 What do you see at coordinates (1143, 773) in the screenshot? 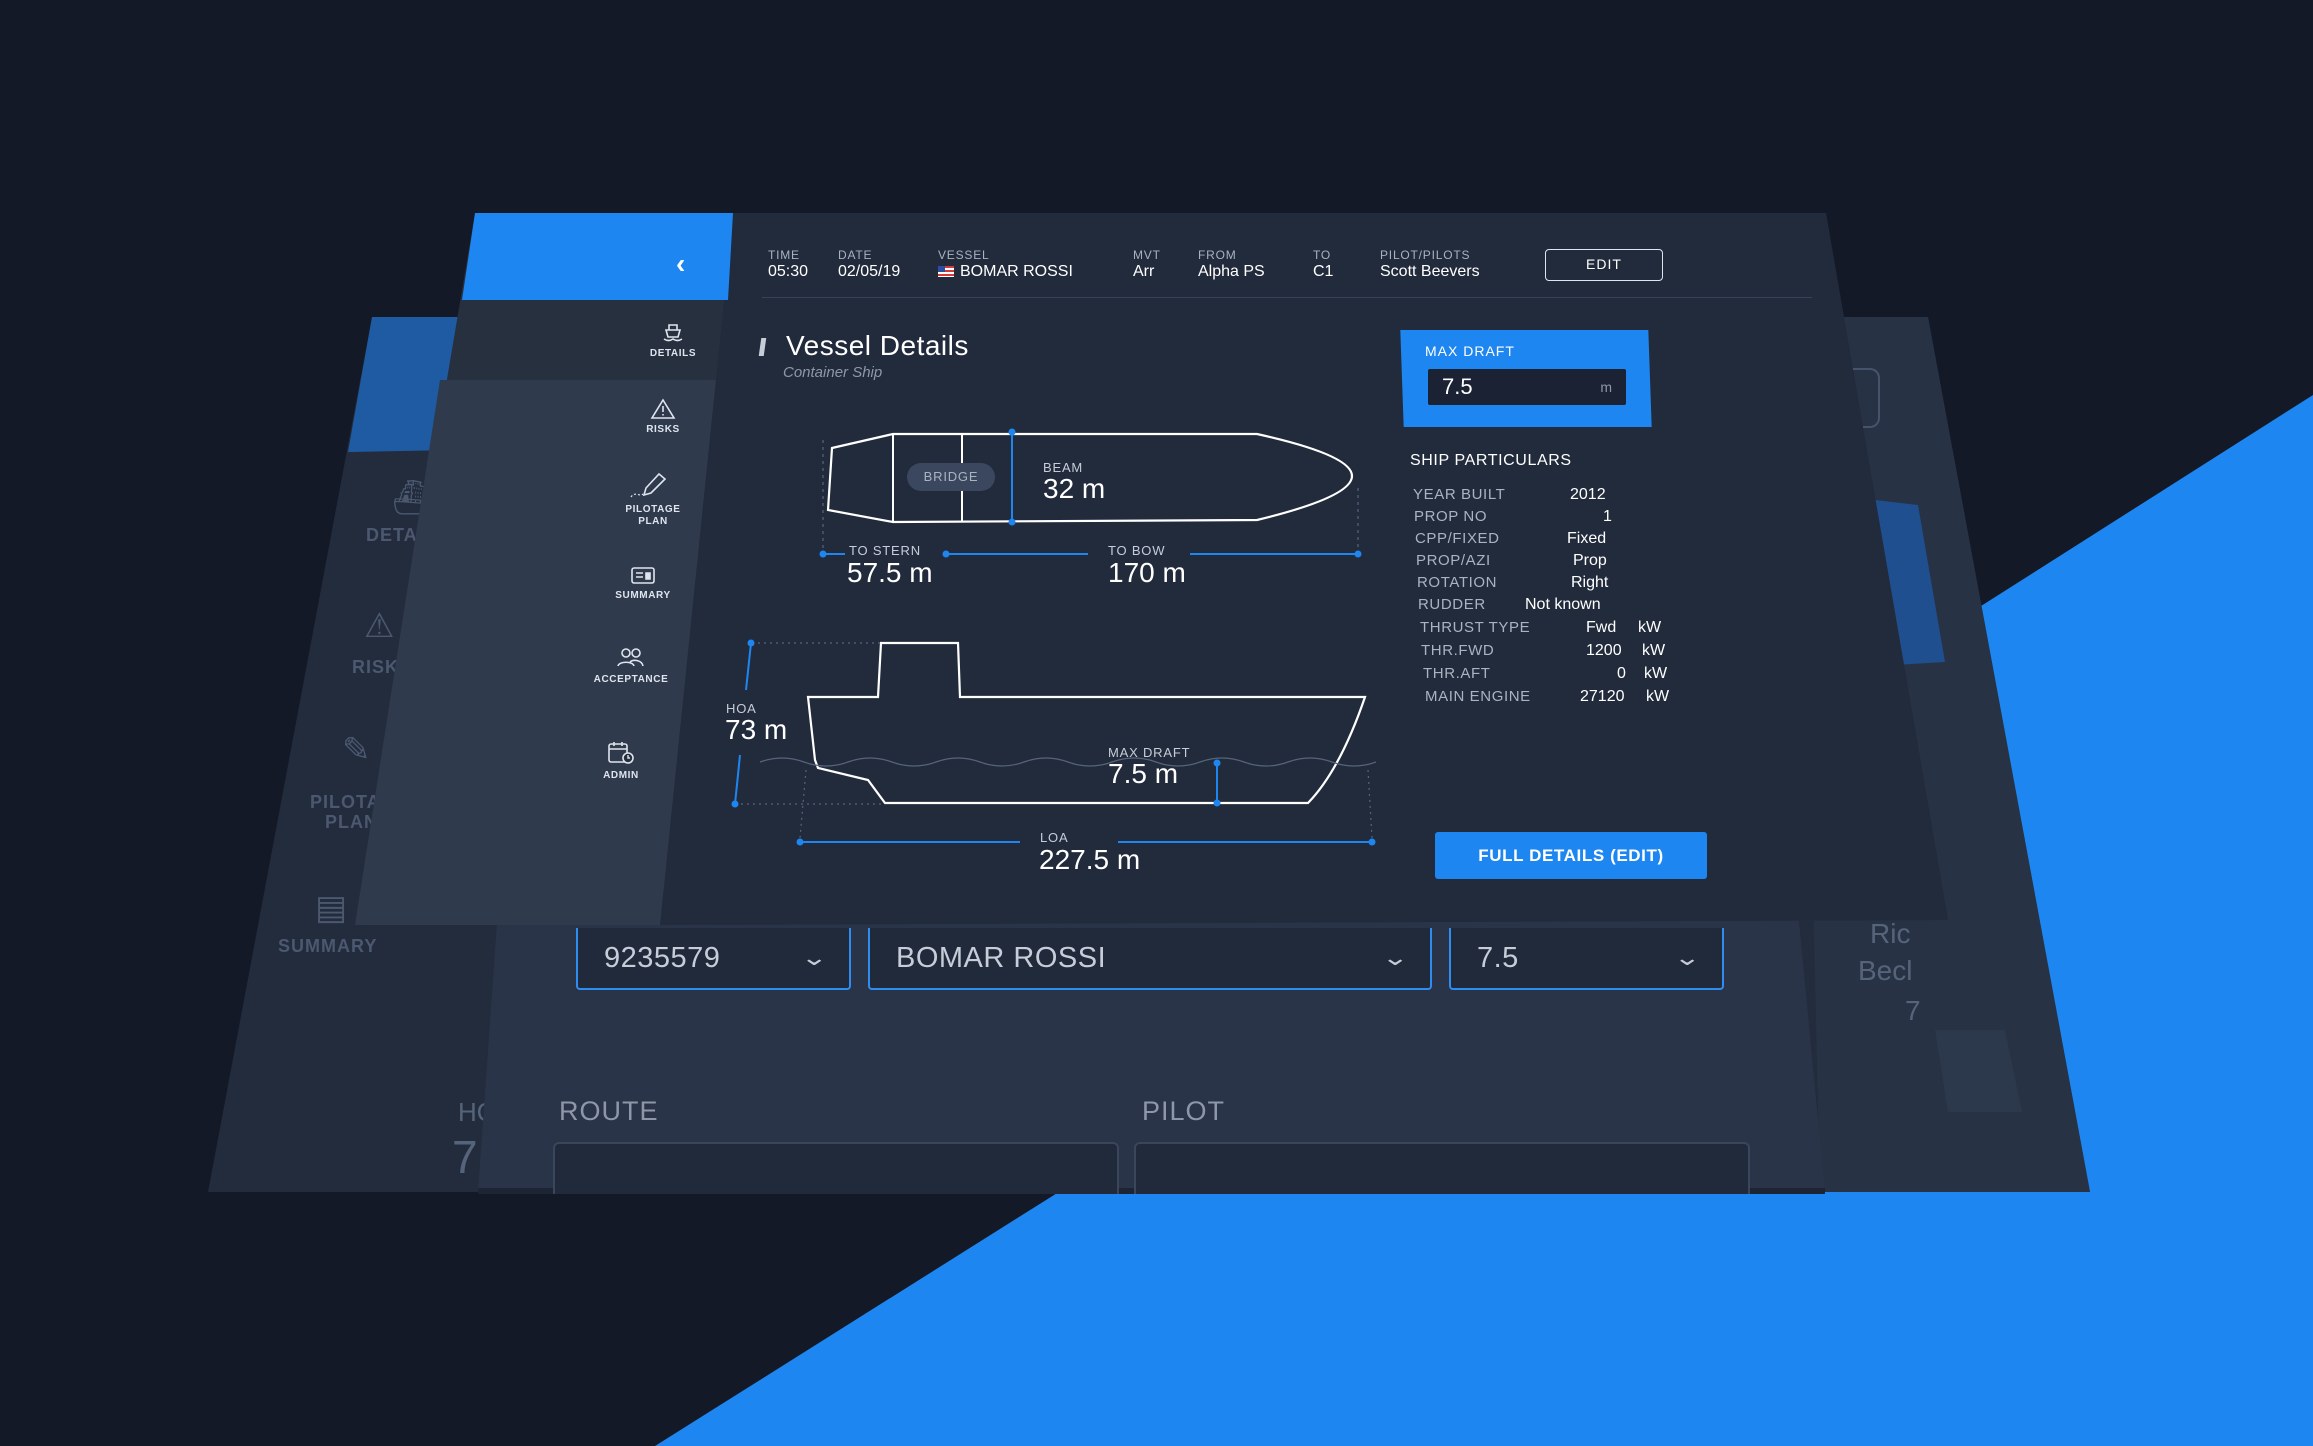
I see `max-draft-diagram-value: 7.5 m` at bounding box center [1143, 773].